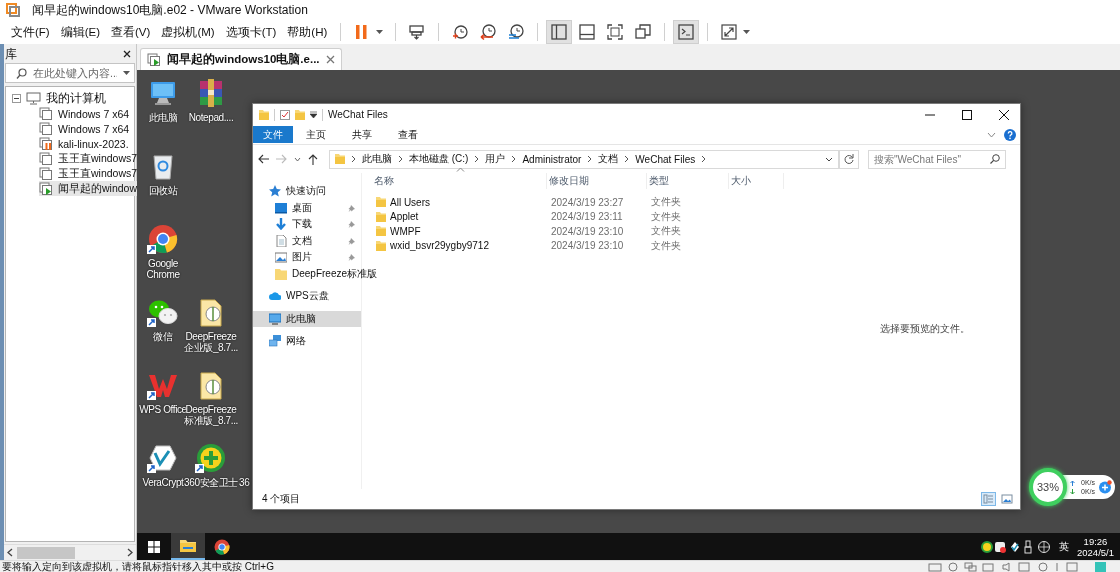  I want to click on nav-item: 图片, so click(307, 257).